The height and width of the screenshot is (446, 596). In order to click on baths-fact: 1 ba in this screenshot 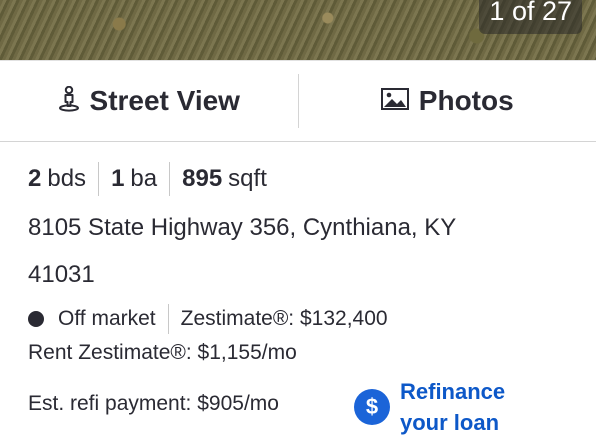, I will do `click(134, 179)`.